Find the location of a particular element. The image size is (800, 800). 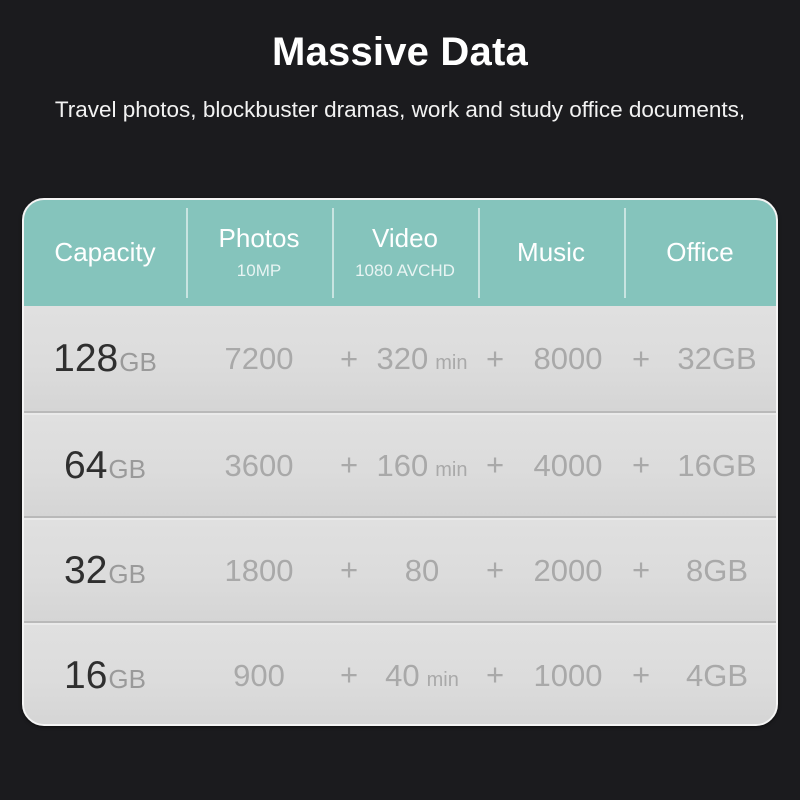

cell-capacity: 32 GB is located at coordinates (105, 569).